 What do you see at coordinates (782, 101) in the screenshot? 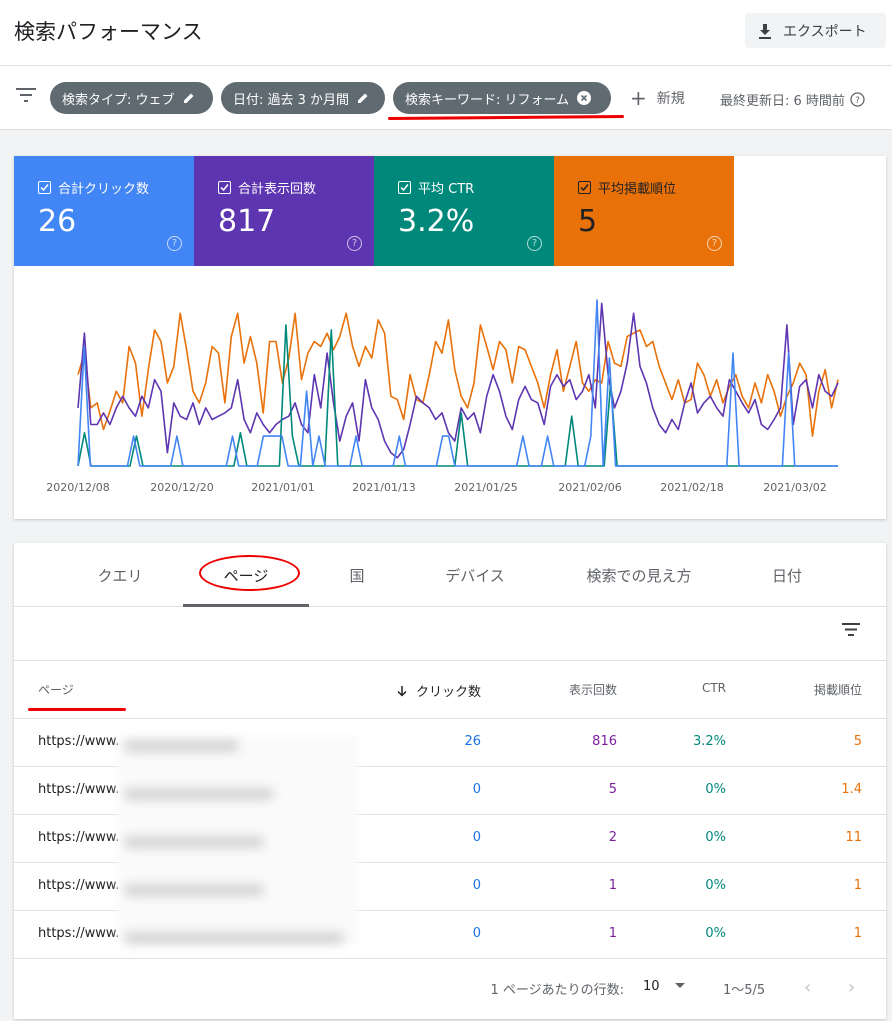
I see `last-updated-text: 最終更新日: 6 時間前` at bounding box center [782, 101].